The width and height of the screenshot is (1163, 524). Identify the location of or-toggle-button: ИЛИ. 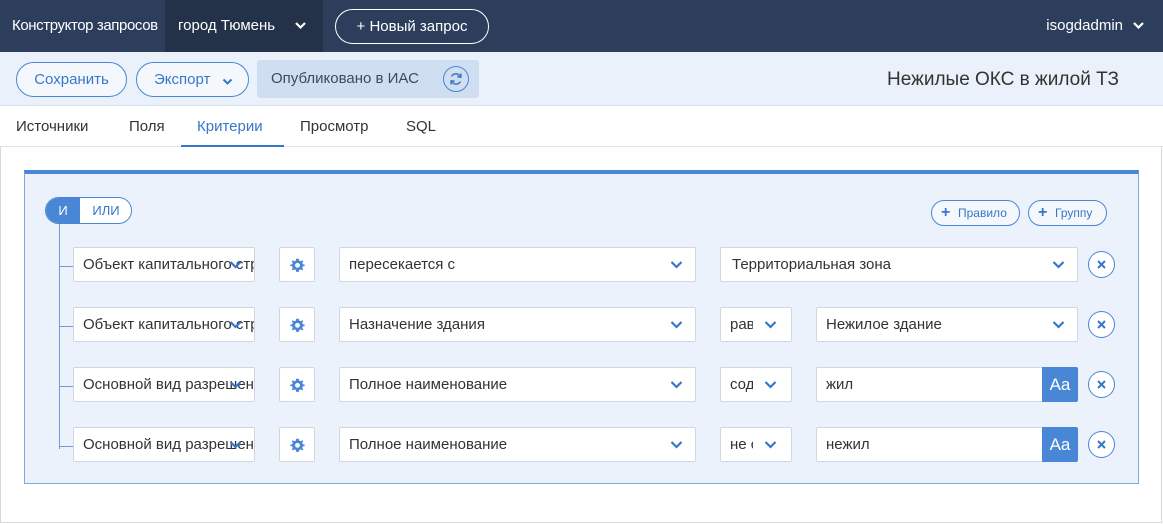
(105, 210).